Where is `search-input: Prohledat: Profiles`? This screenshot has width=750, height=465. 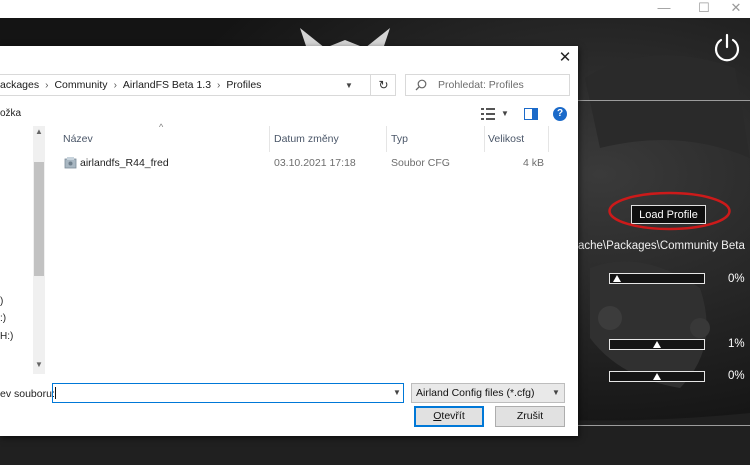
search-input: Prohledat: Profiles is located at coordinates (487, 85).